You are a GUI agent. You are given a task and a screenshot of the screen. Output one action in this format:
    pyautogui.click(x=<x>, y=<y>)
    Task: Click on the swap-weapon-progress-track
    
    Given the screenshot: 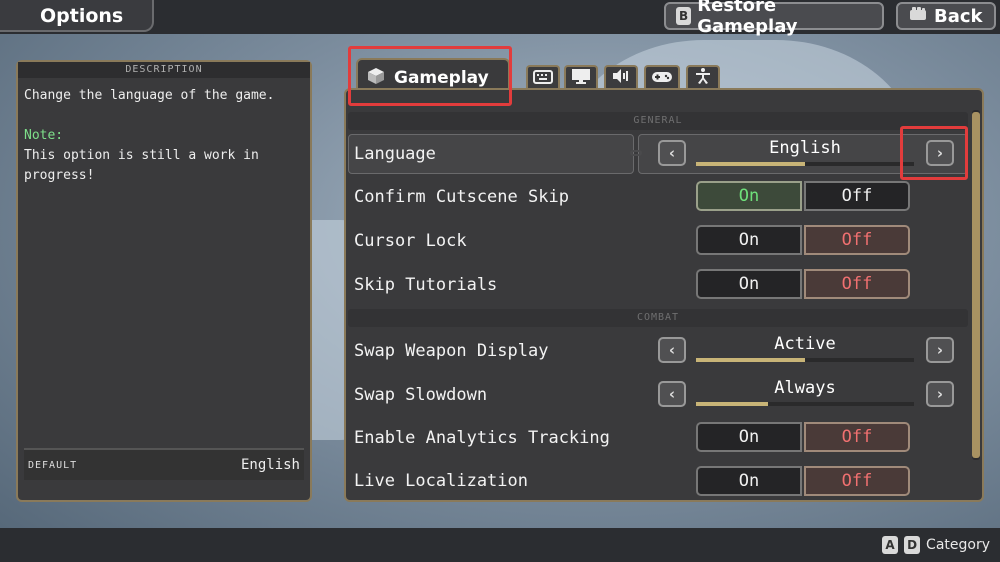 What is the action you would take?
    pyautogui.click(x=805, y=360)
    